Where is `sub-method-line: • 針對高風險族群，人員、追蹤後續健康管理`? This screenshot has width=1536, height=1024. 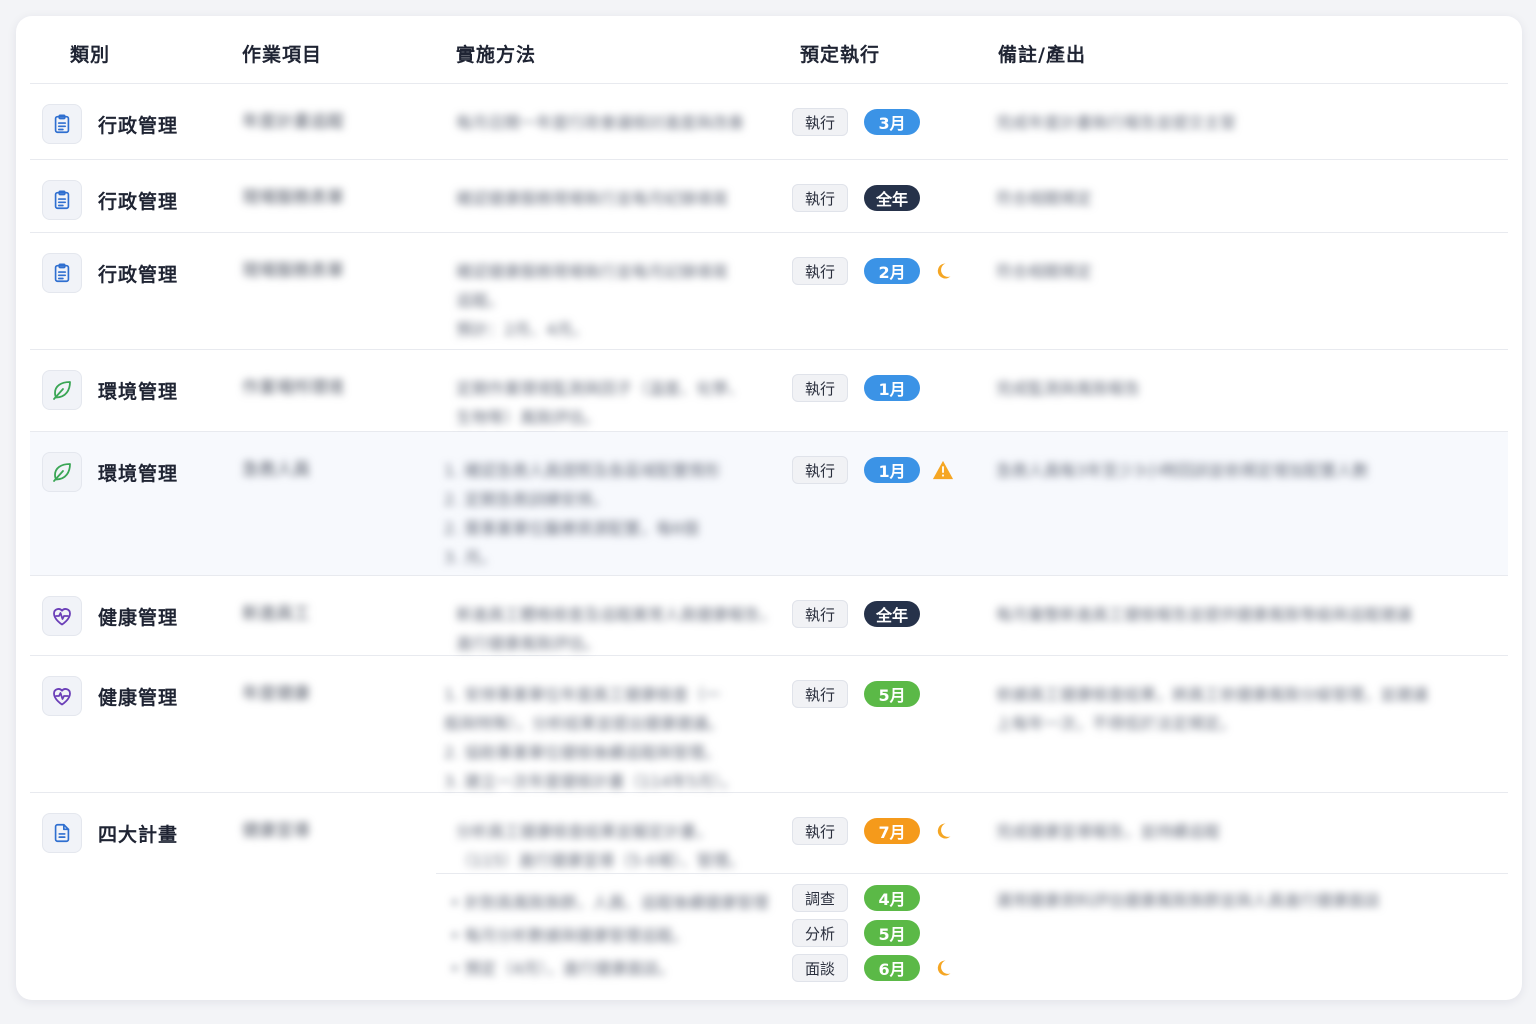 sub-method-line: • 針對高風險族群，人員、追蹤後續健康管理 is located at coordinates (609, 902).